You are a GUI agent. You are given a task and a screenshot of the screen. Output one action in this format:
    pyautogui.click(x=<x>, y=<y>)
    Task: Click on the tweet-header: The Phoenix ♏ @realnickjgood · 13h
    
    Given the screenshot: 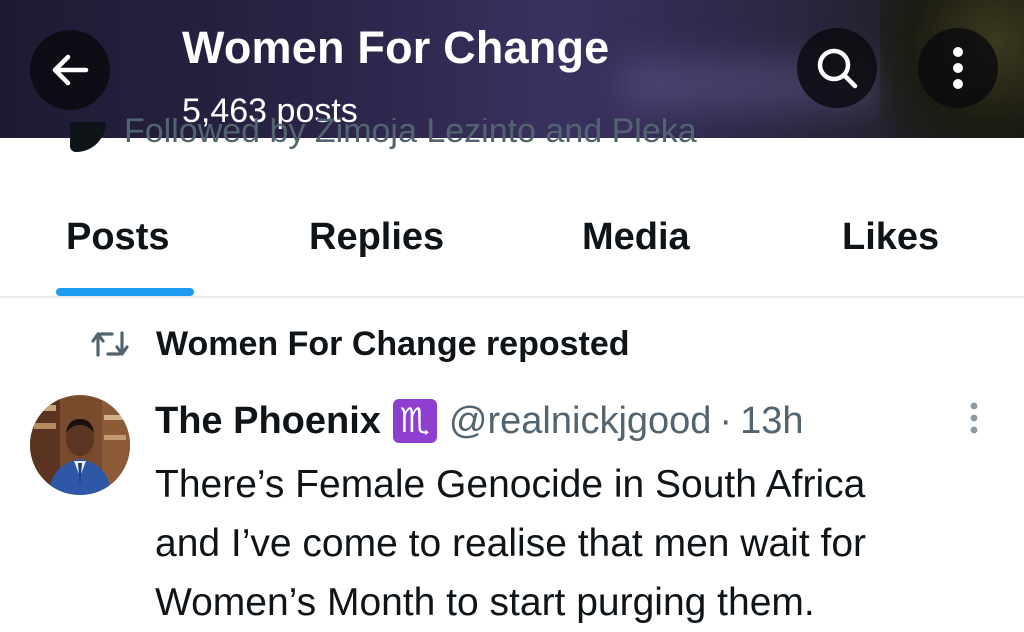 What is the action you would take?
    pyautogui.click(x=479, y=421)
    